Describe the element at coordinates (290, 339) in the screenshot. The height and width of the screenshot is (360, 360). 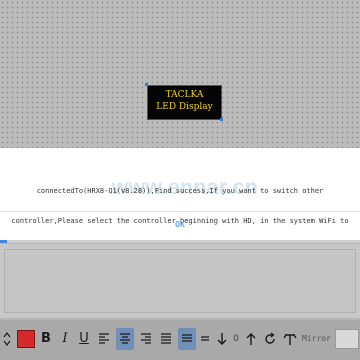
I see `text-format-icon` at that location.